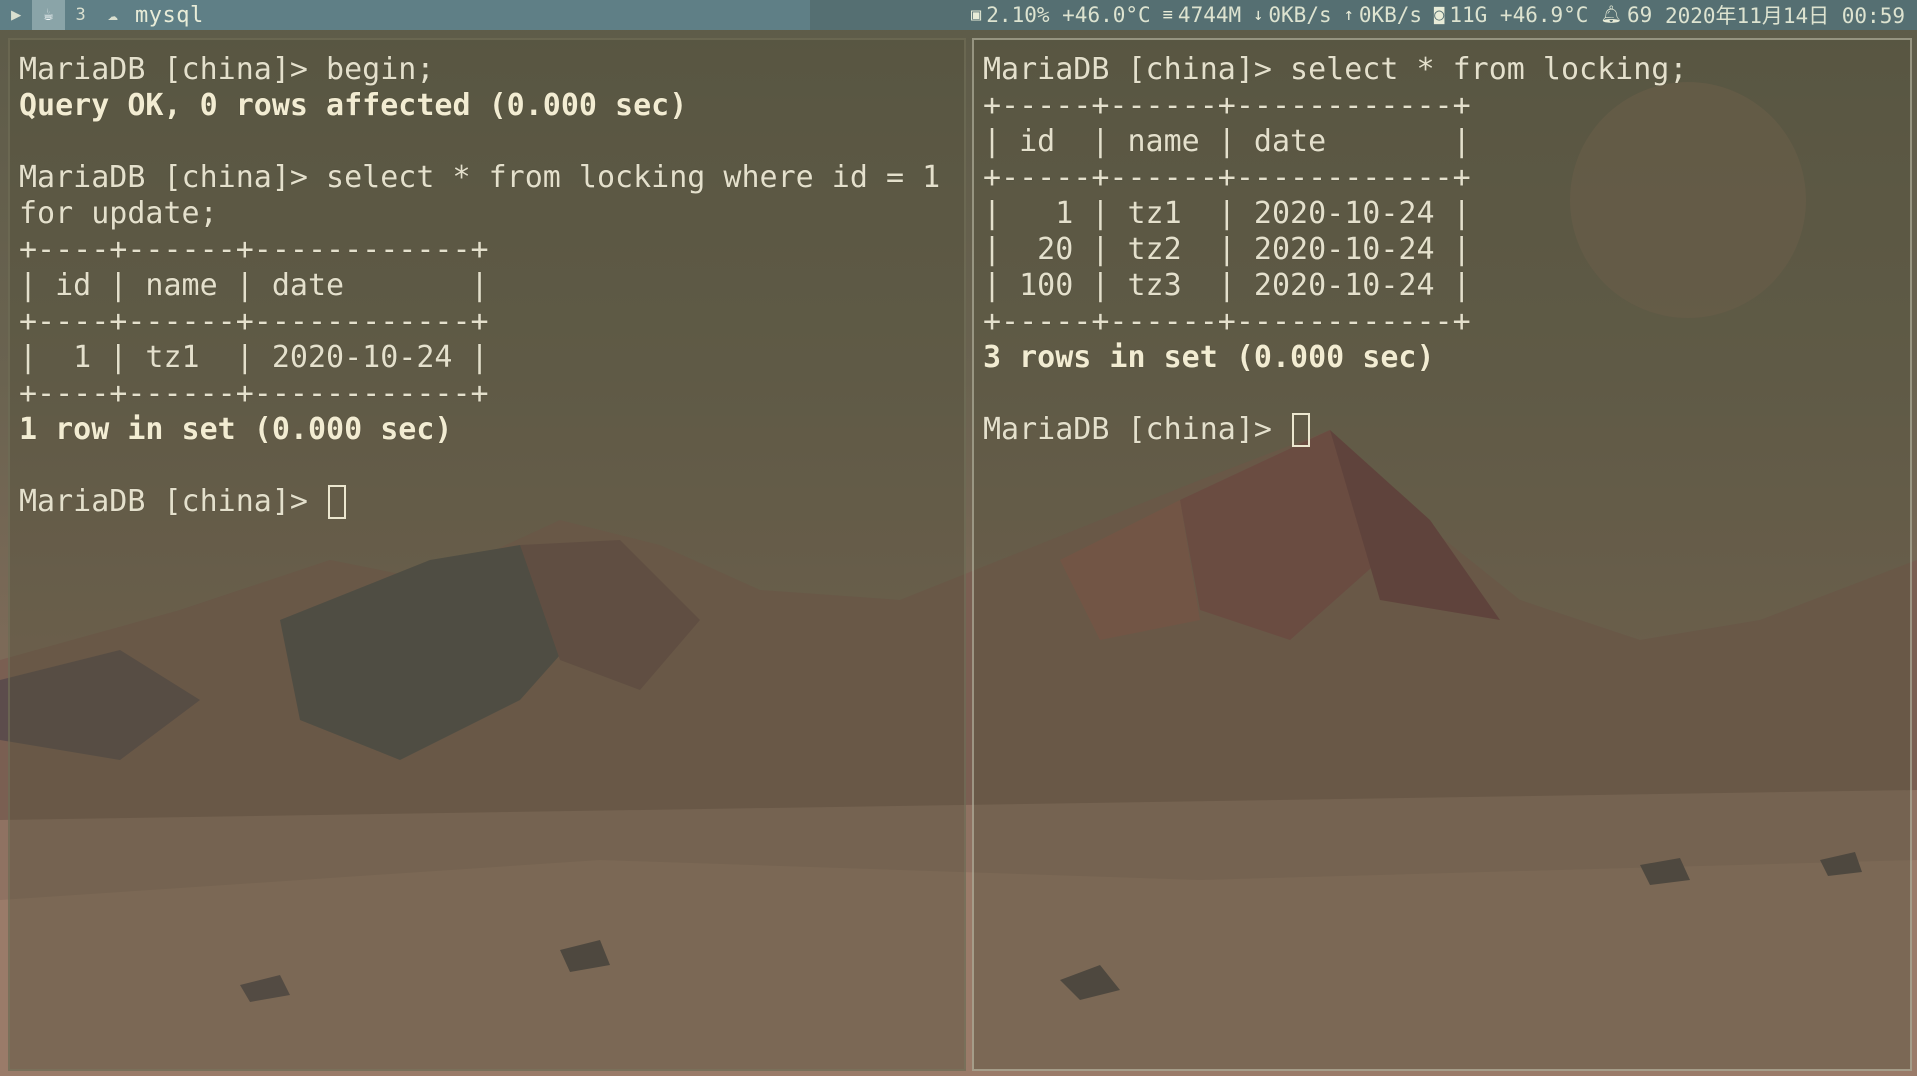  I want to click on cpu-temperature: +46.0°C, so click(1106, 15).